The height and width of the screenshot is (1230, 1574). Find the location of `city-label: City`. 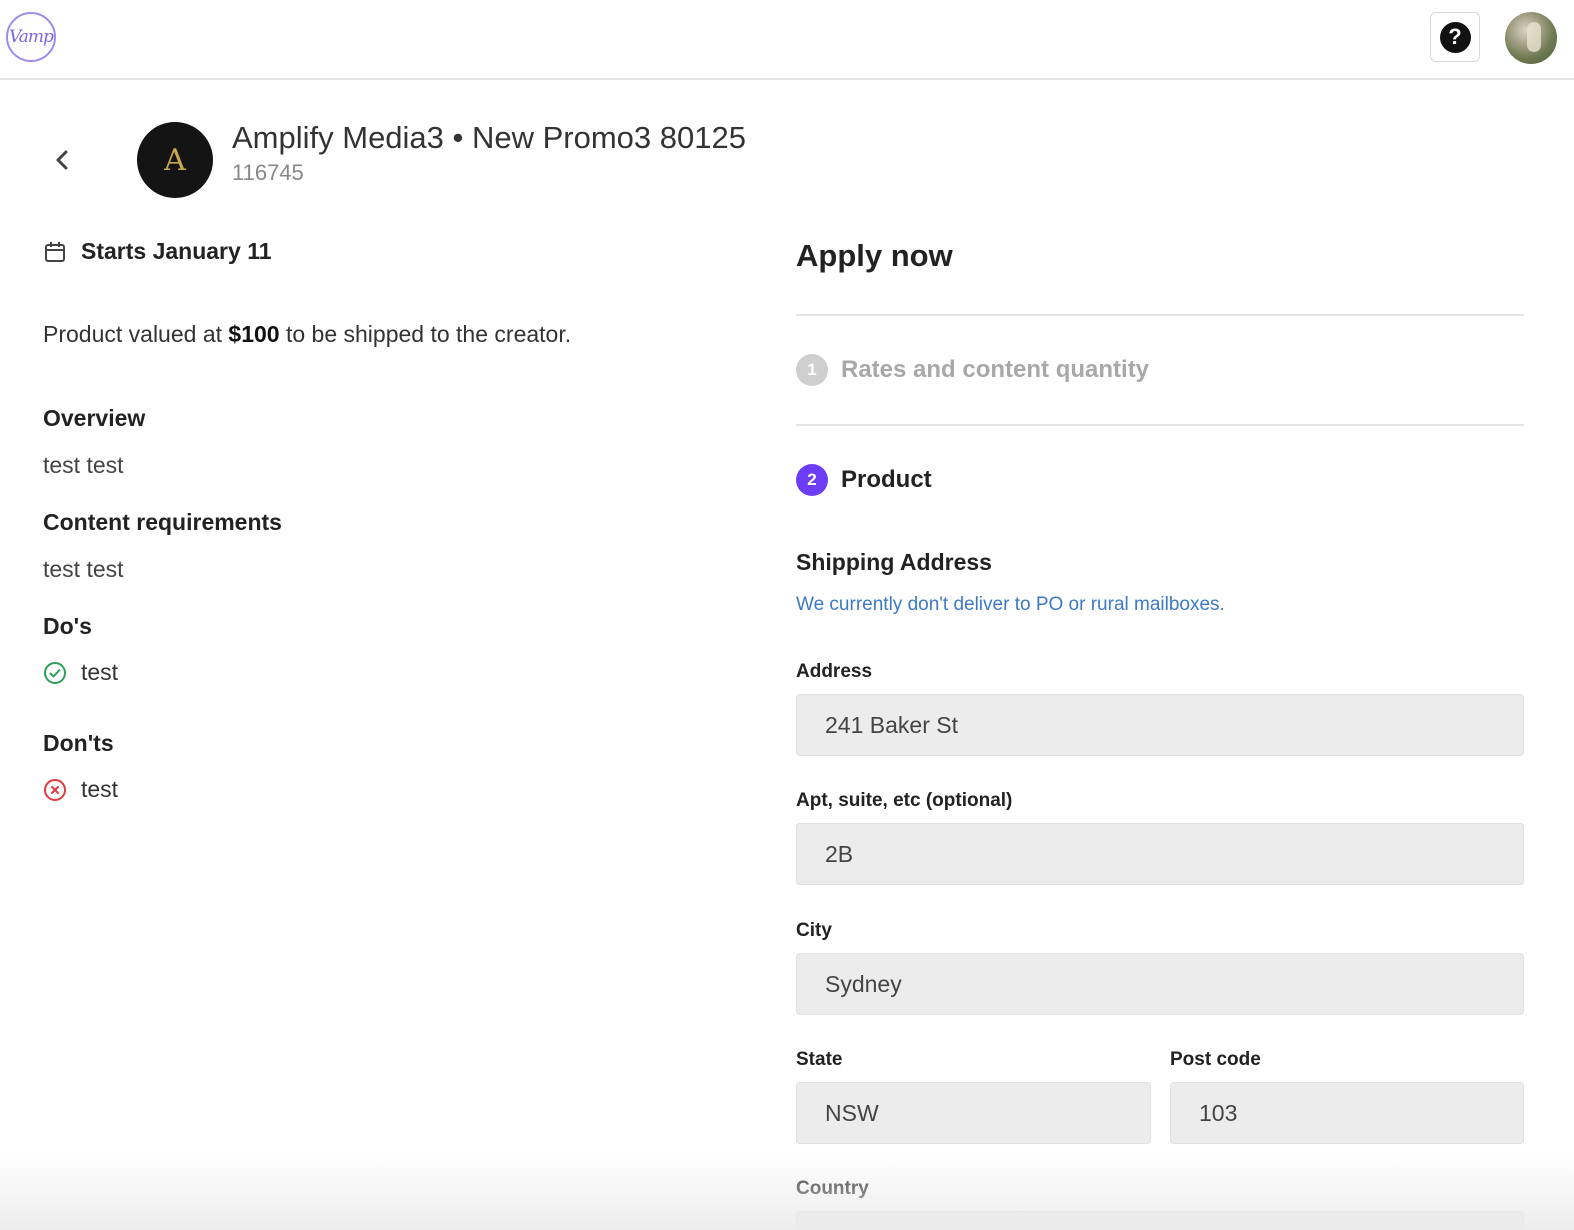

city-label: City is located at coordinates (814, 930).